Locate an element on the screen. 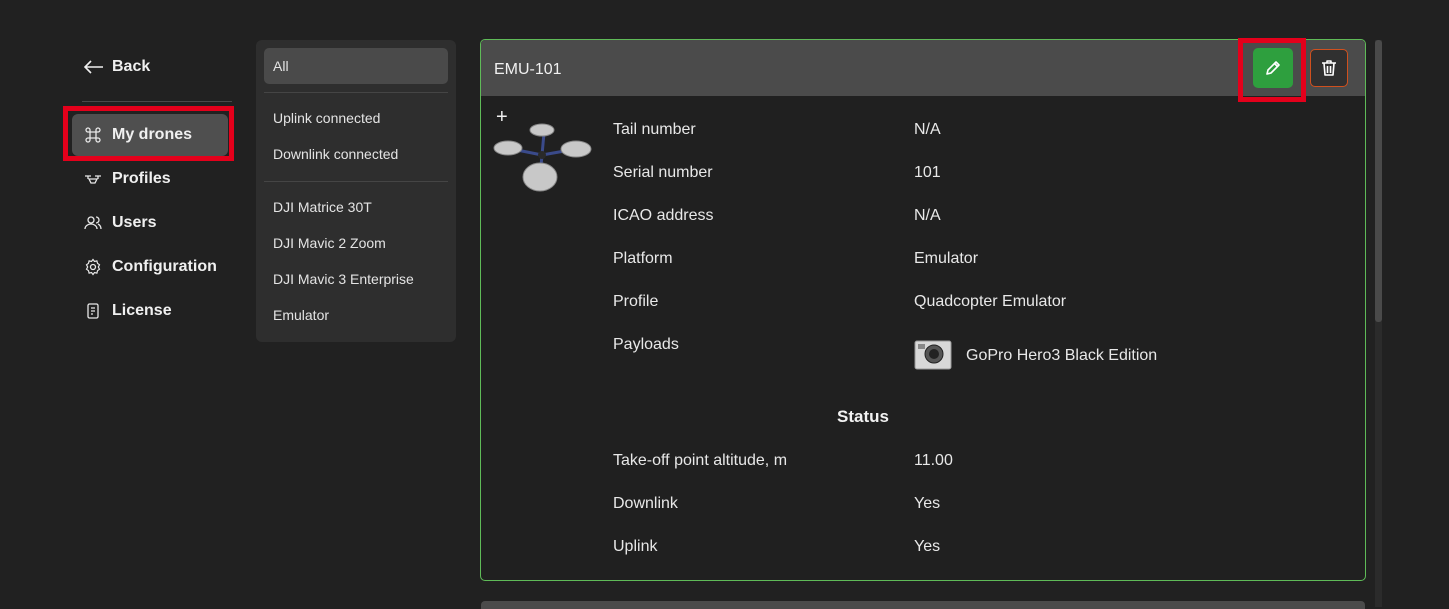 The width and height of the screenshot is (1449, 609). status-label-downlink: Downlink is located at coordinates (645, 503).